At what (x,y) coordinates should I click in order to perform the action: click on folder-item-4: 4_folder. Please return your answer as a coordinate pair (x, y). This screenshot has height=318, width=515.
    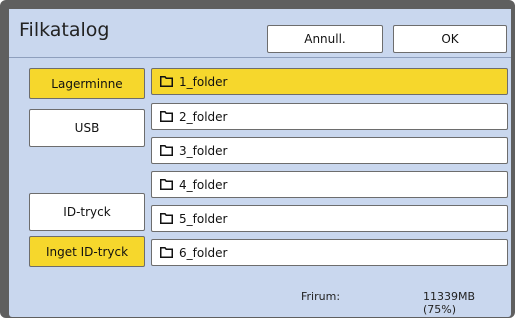
    Looking at the image, I should click on (329, 184).